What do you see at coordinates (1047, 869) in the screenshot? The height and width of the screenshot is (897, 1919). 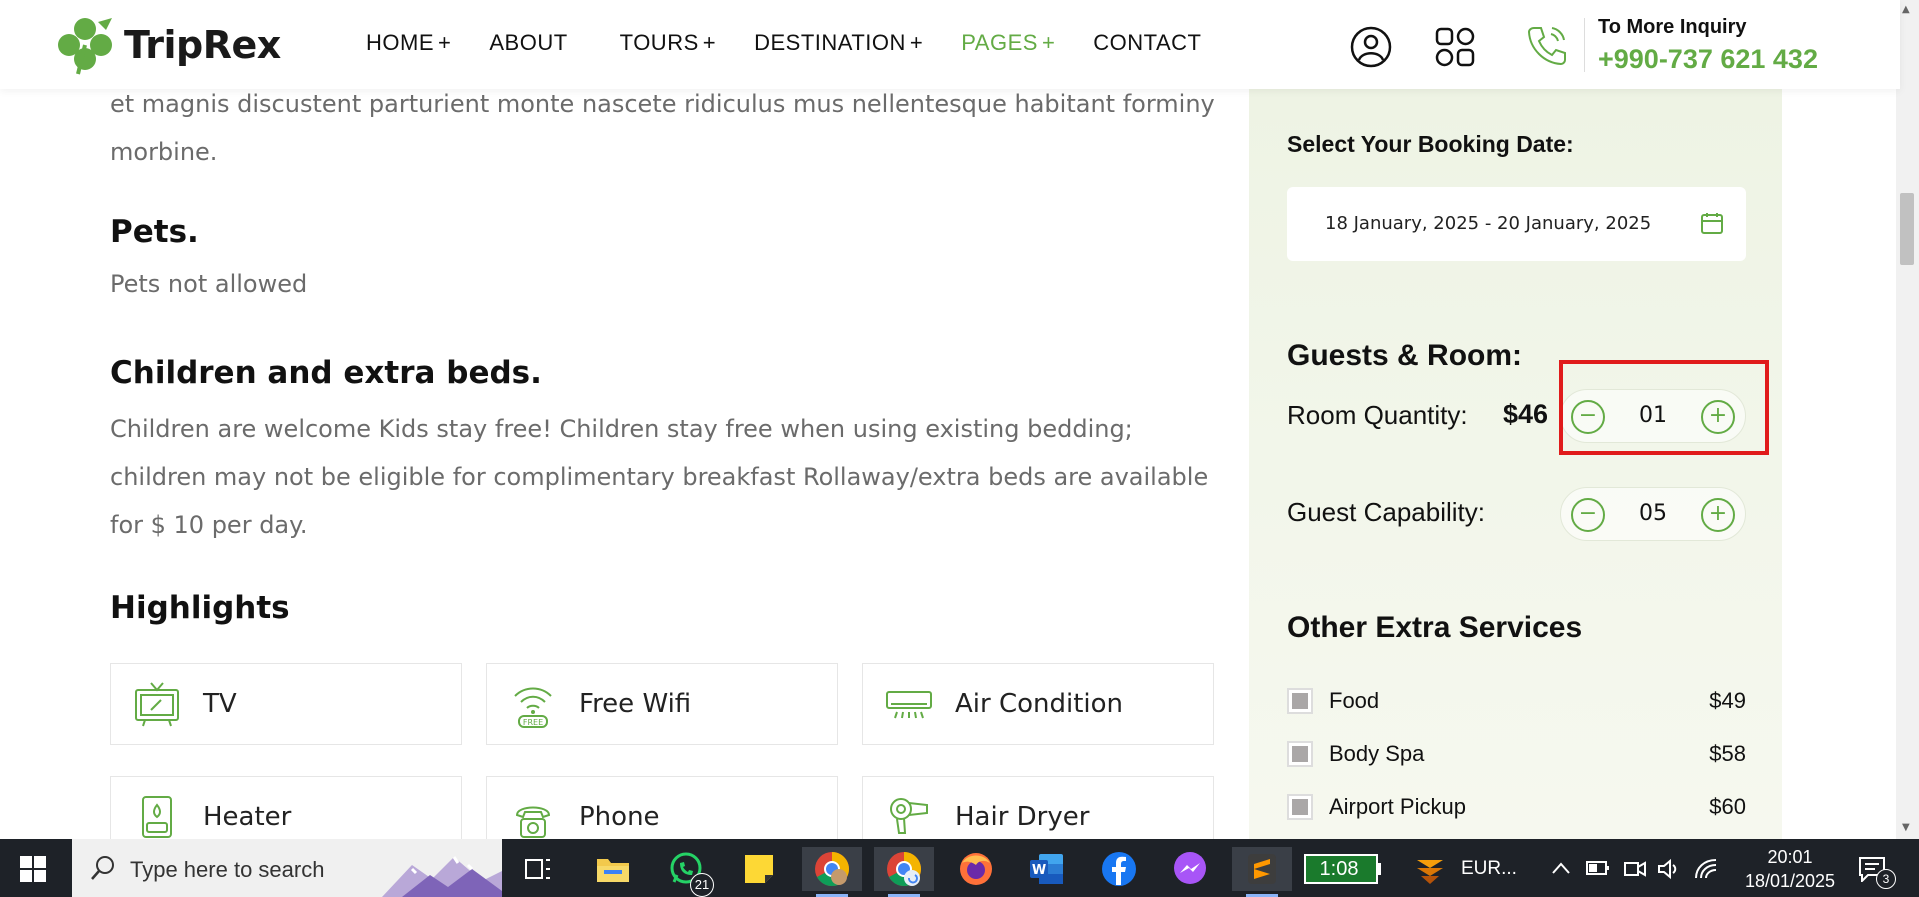 I see `word-icon: W` at bounding box center [1047, 869].